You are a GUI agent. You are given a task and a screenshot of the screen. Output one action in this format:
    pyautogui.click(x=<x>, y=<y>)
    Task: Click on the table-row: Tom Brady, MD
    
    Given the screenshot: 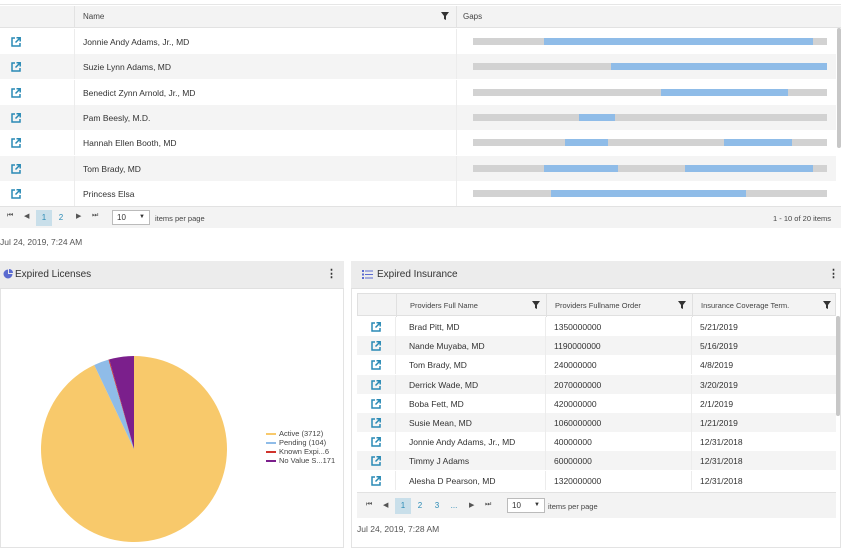 What is the action you would take?
    pyautogui.click(x=418, y=168)
    